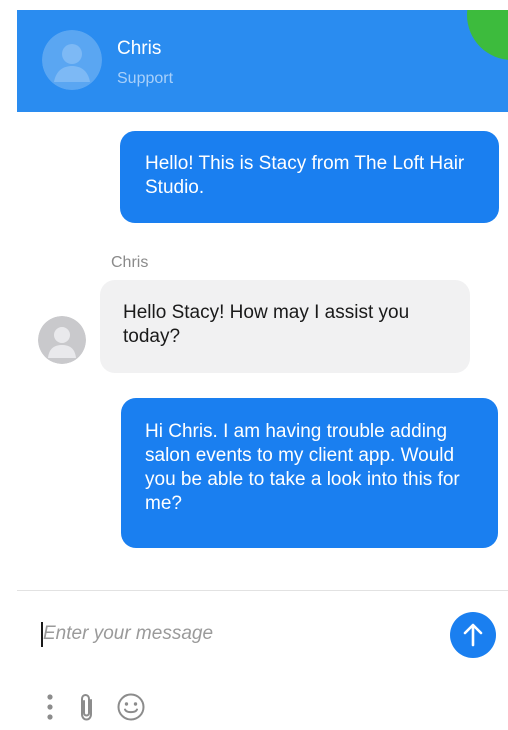 This screenshot has width=508, height=730. I want to click on contact-avatar, so click(72, 60).